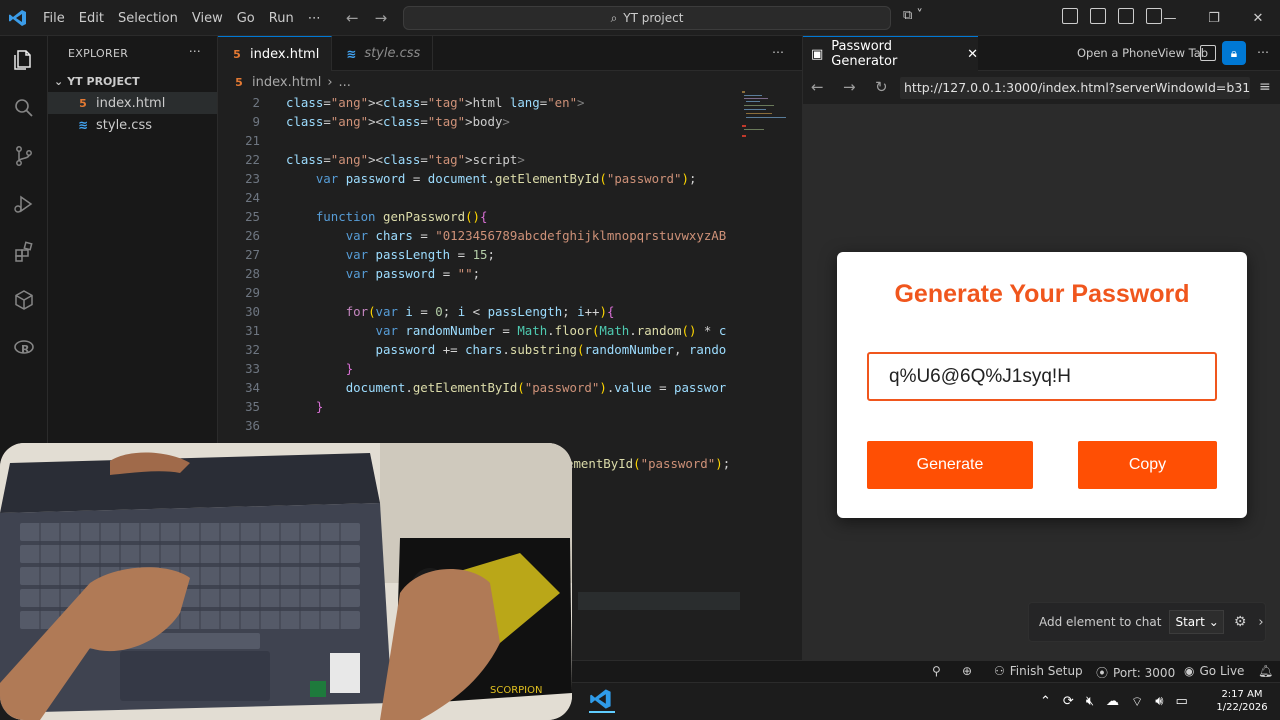 Image resolution: width=1280 pixels, height=720 pixels. I want to click on search-icon, so click(24, 108).